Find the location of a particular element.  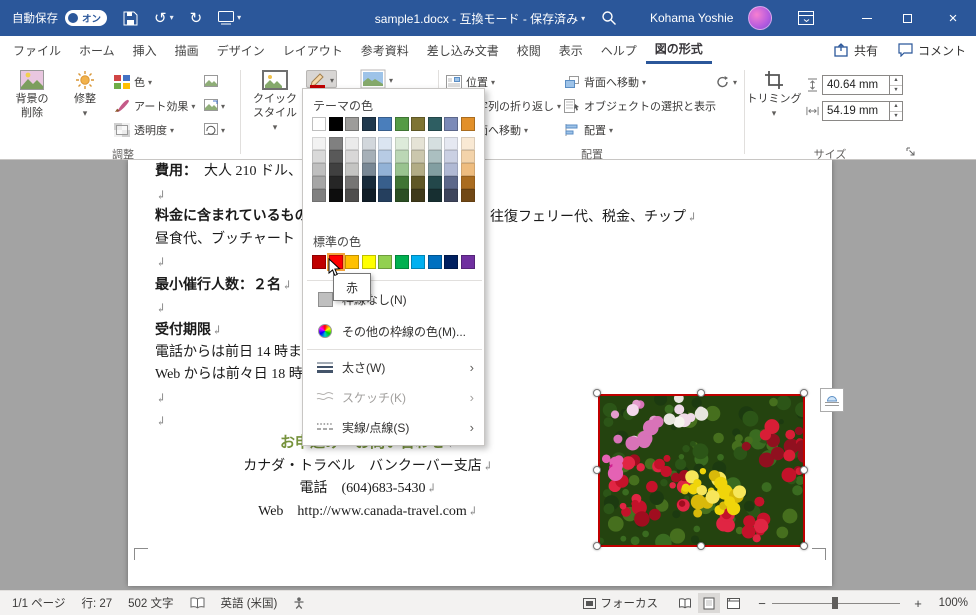

comments-button: コメント is located at coordinates (932, 50).